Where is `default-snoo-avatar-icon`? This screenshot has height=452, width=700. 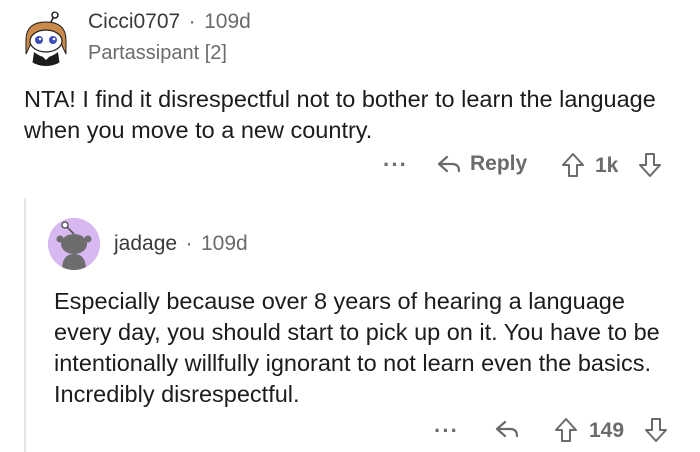
default-snoo-avatar-icon is located at coordinates (74, 244).